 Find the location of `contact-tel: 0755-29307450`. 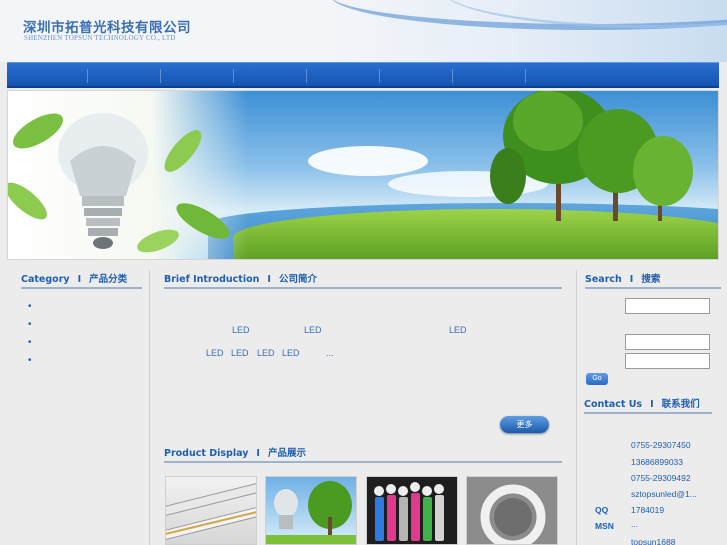

contact-tel: 0755-29307450 is located at coordinates (661, 445).